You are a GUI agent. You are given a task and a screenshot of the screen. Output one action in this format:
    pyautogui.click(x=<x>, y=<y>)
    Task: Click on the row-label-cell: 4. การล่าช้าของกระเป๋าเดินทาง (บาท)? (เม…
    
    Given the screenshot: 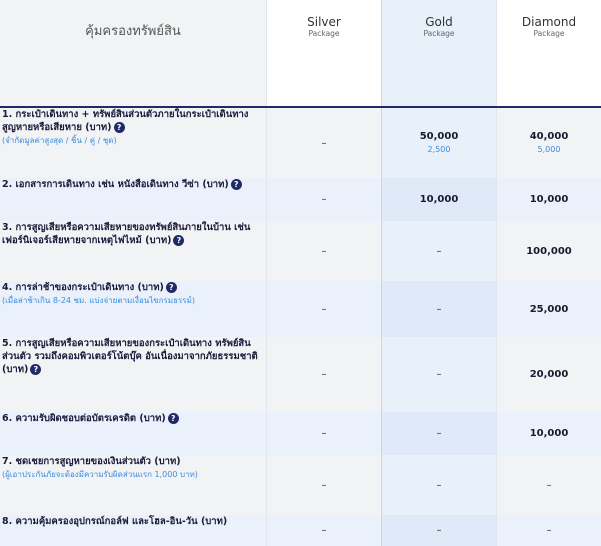 What is the action you would take?
    pyautogui.click(x=133, y=309)
    